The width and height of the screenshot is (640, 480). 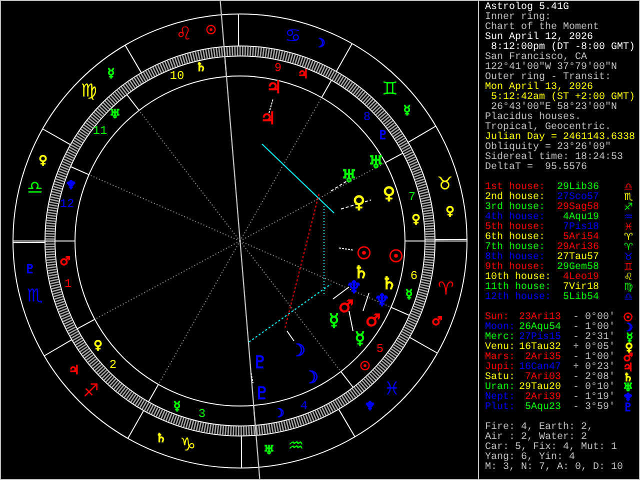 What do you see at coordinates (577, 268) in the screenshot?
I see `house-cusp-position: 29Gem58` at bounding box center [577, 268].